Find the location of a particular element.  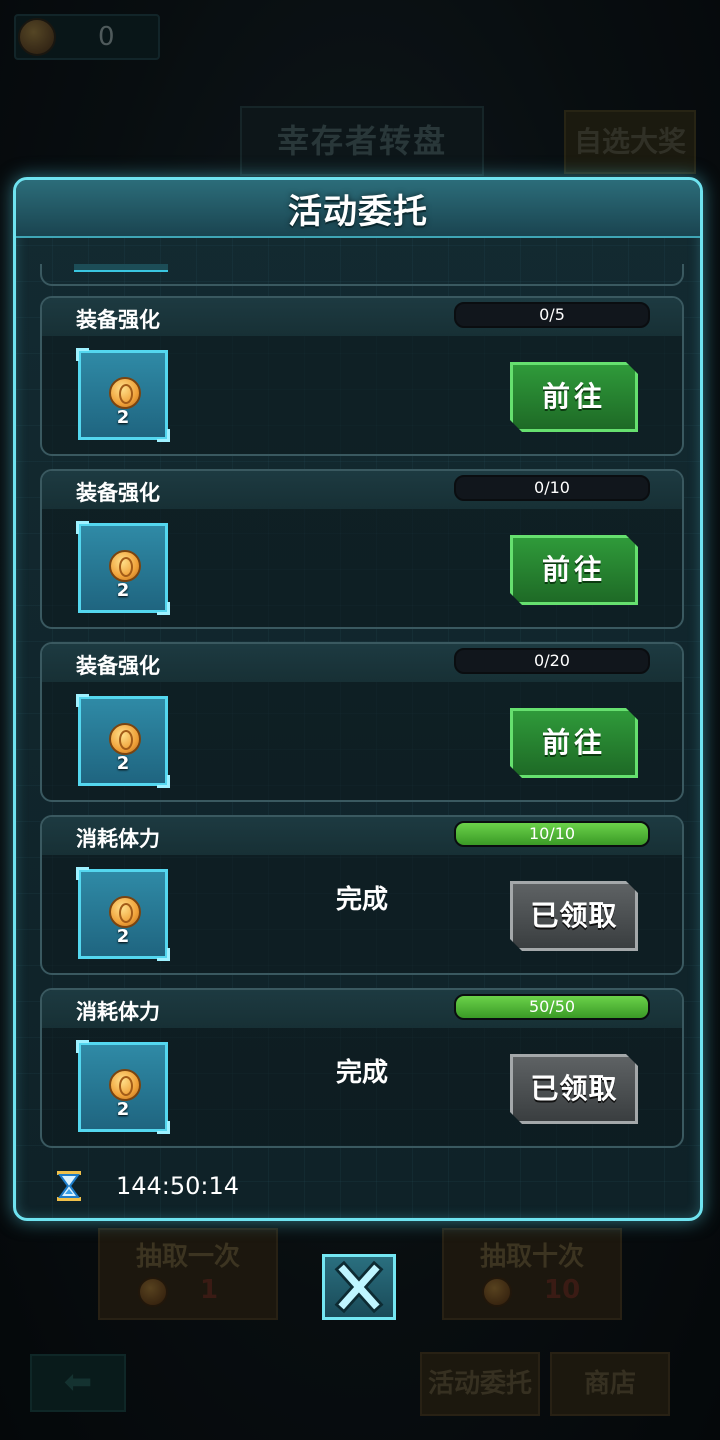

progress-text: 0/20 is located at coordinates (552, 660).